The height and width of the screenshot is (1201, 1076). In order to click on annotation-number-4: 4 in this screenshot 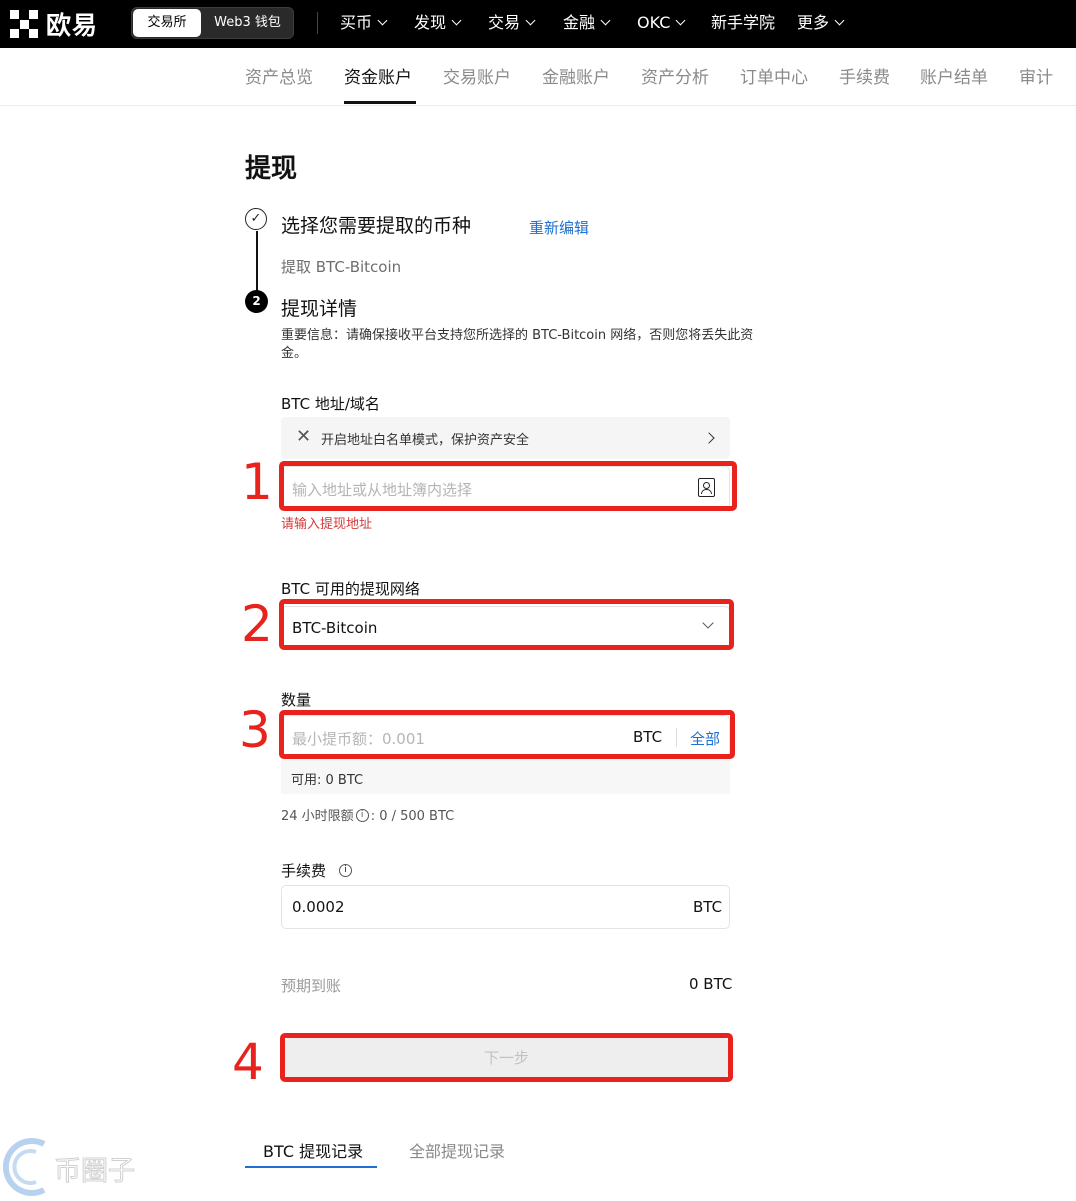, I will do `click(248, 1062)`.